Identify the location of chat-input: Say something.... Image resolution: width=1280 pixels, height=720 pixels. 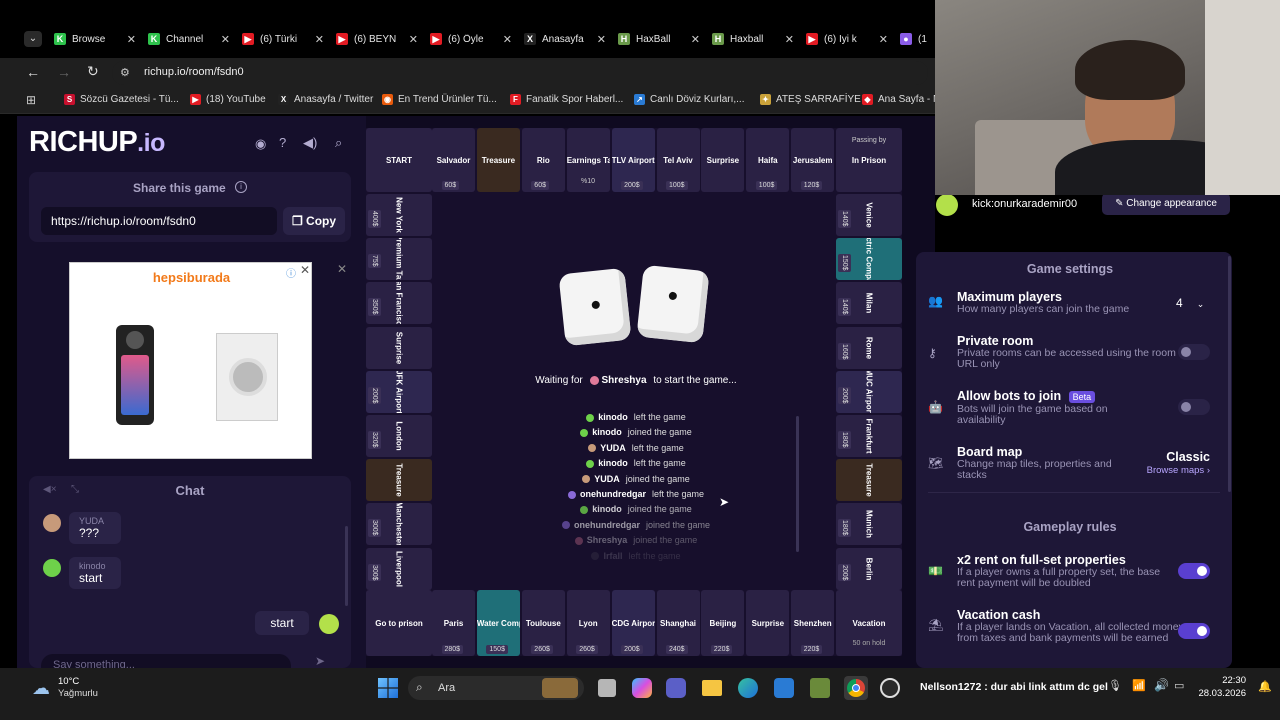
(166, 661).